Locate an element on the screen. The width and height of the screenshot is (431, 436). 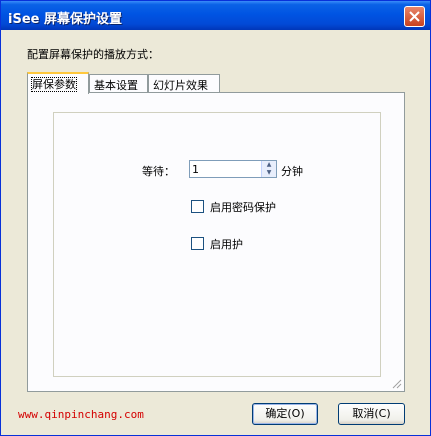
wait-label: 等待： is located at coordinates (158, 171).